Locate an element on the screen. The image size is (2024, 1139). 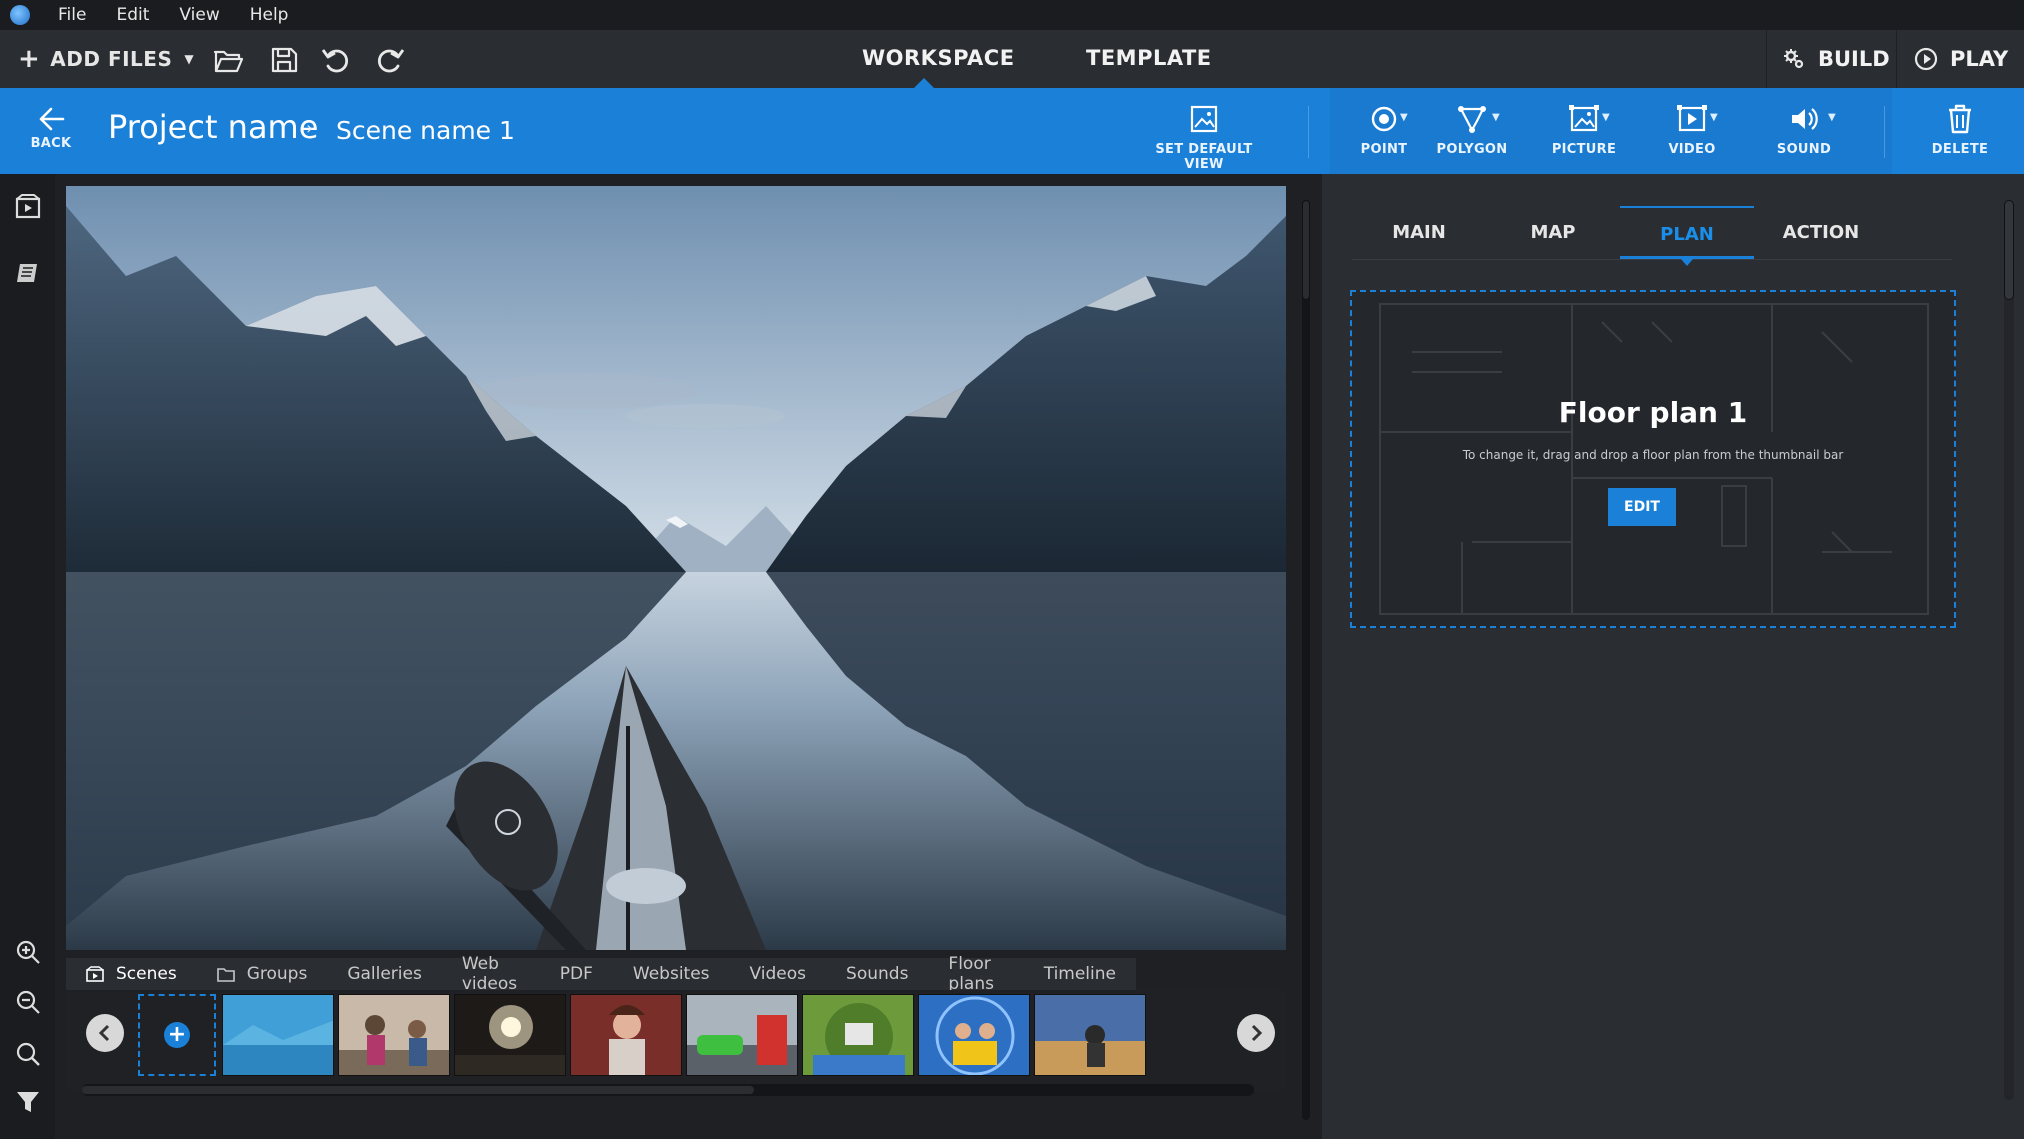
open-folder-button is located at coordinates (228, 60).